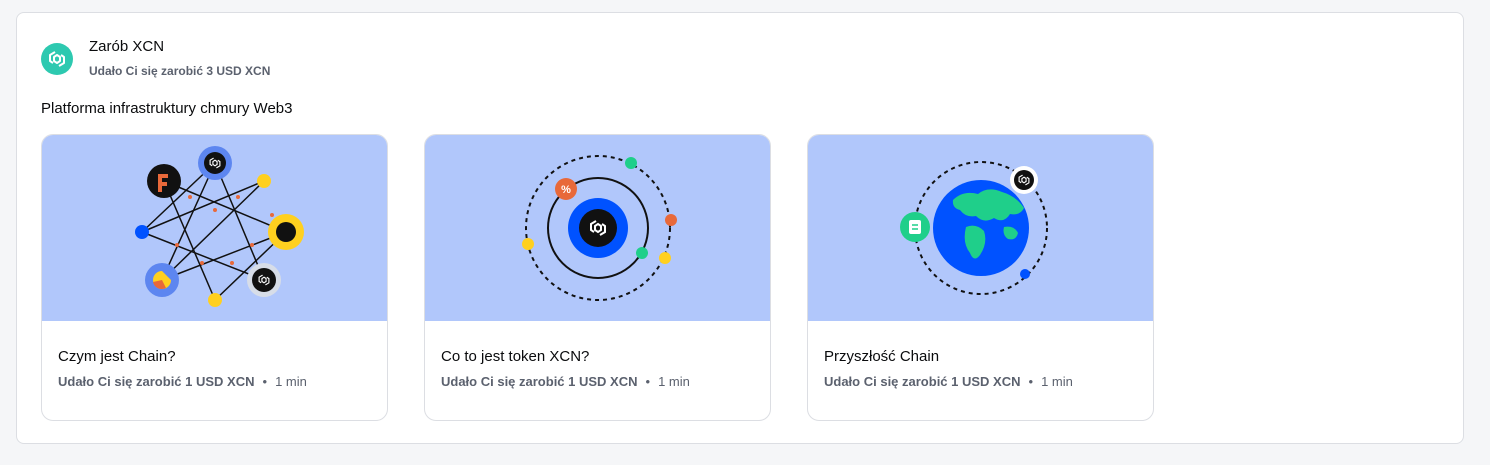  I want to click on orbit-token-illustration: %, so click(597, 228).